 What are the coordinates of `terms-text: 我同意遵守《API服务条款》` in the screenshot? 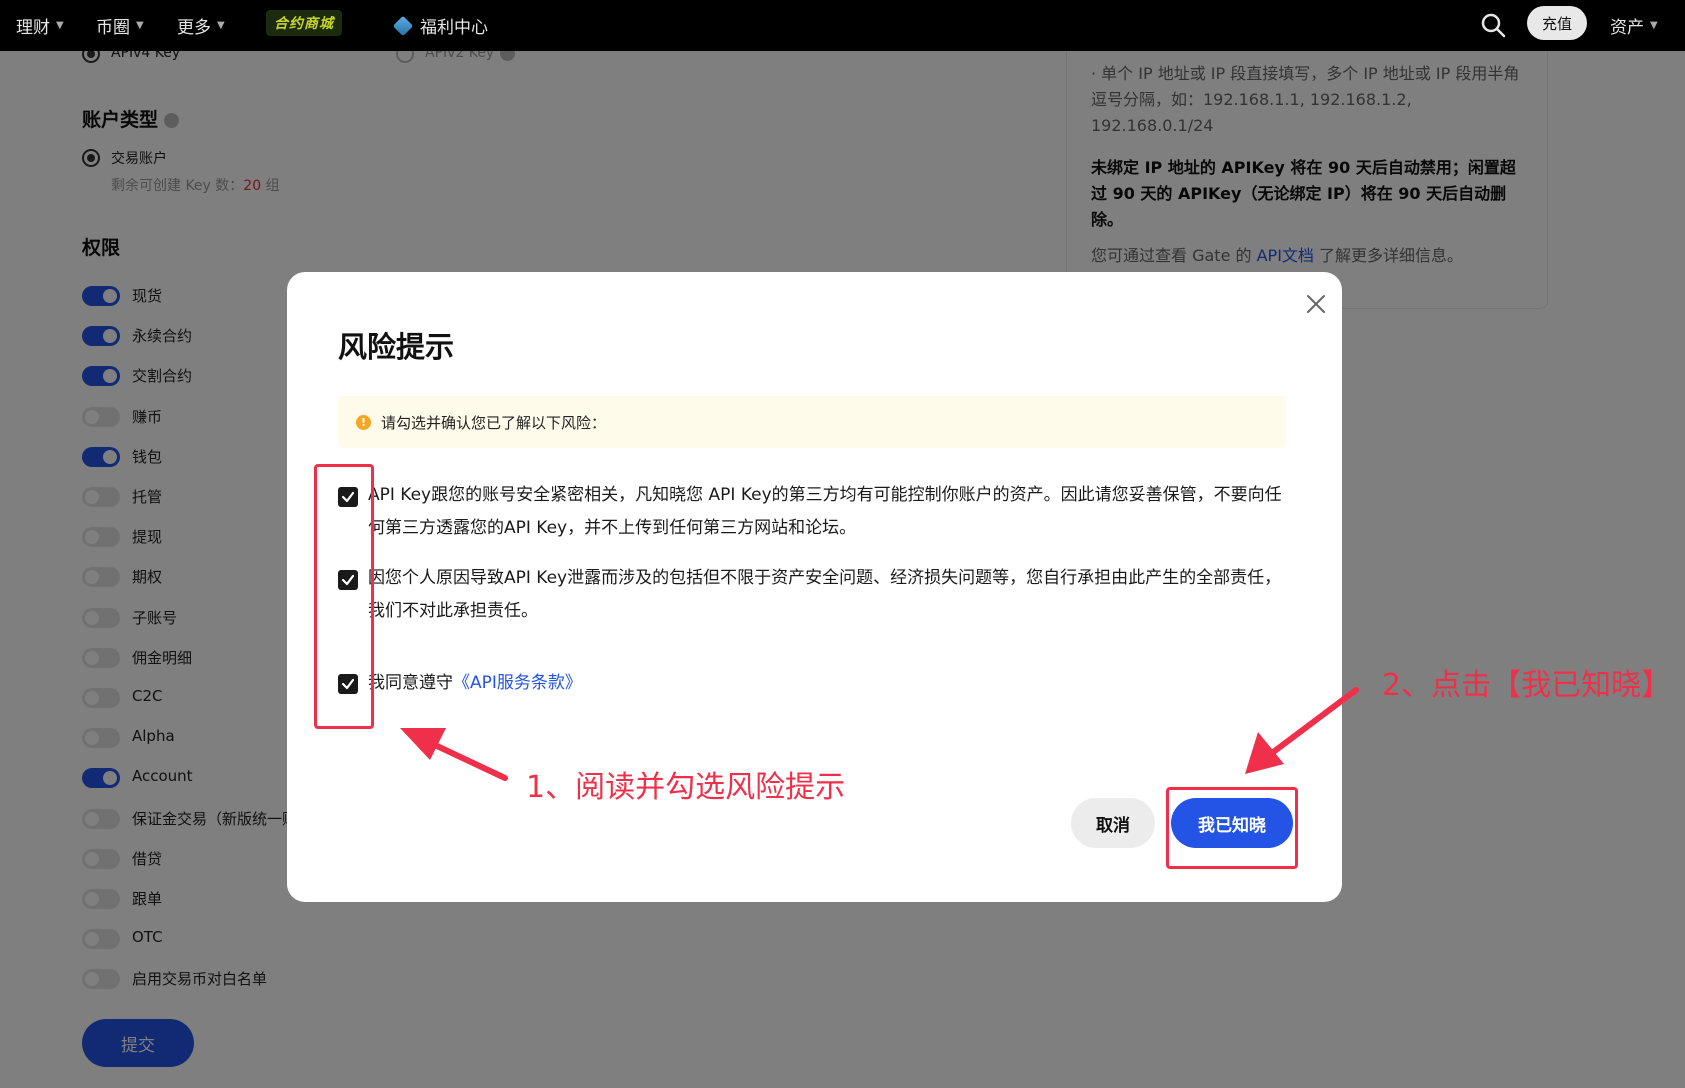 It's located at (828, 683).